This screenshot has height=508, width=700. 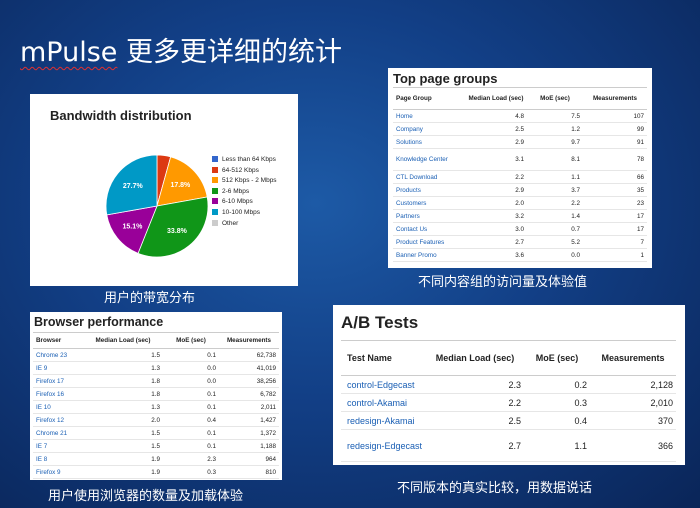 I want to click on row-name-link: Products, so click(x=429, y=190).